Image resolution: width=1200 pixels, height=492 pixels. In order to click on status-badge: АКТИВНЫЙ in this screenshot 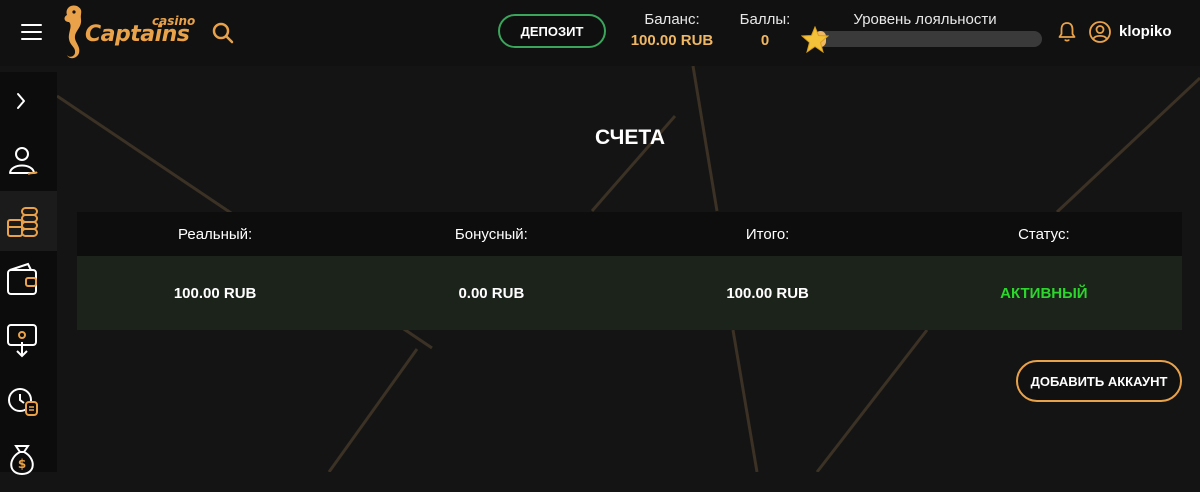, I will do `click(1044, 293)`.